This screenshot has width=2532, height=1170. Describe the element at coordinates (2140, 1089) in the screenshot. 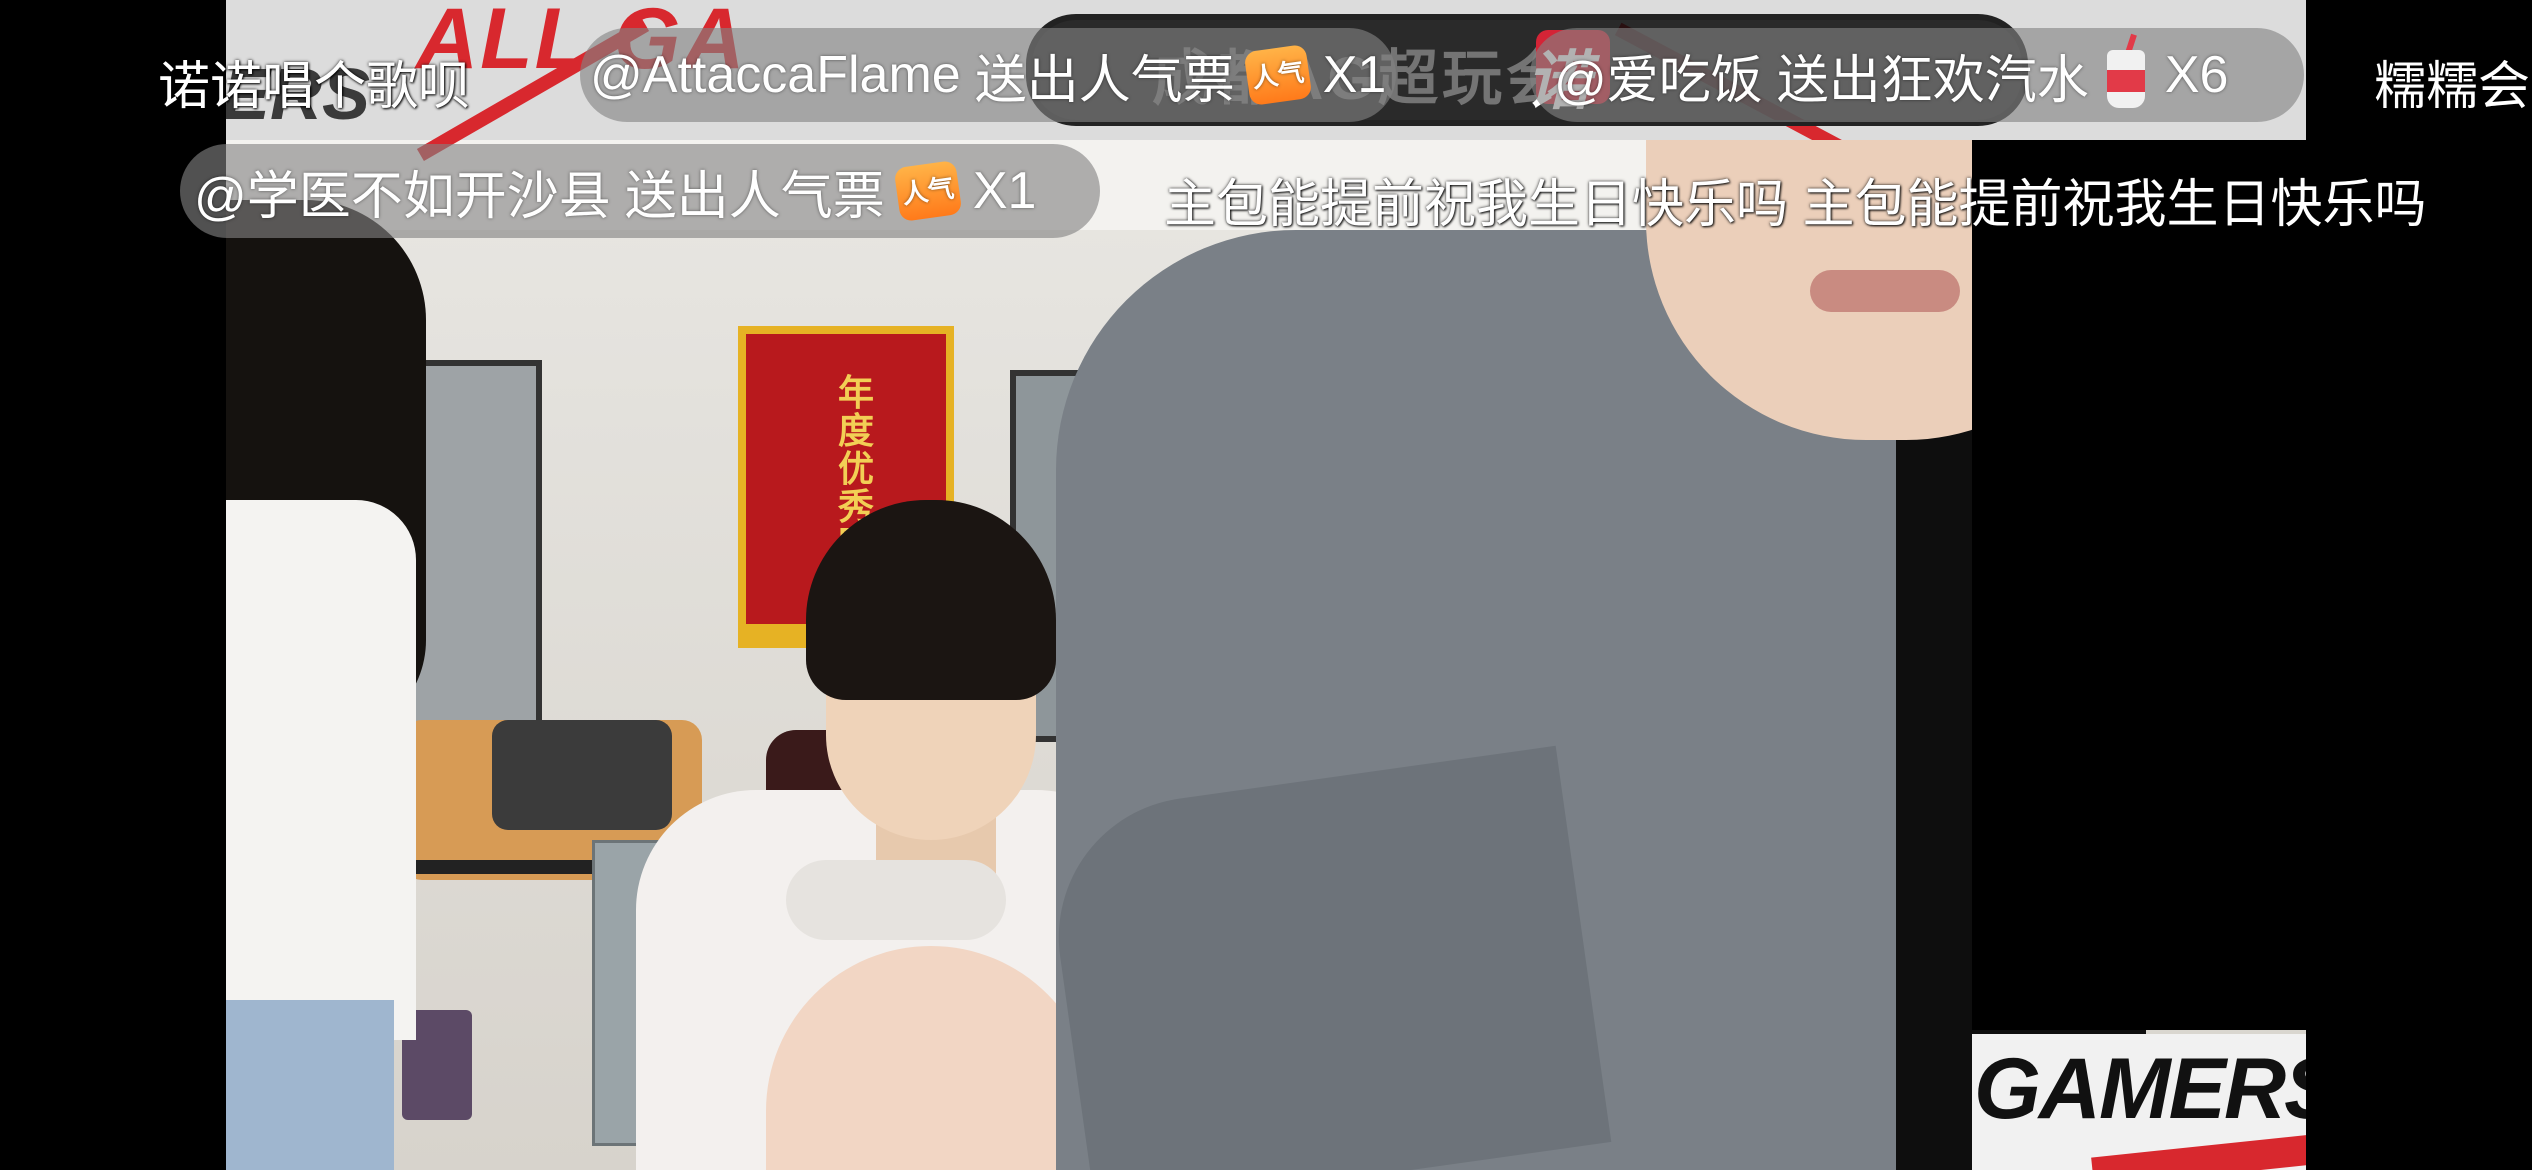

I see `gamers-sticker-text: GAMERS` at that location.